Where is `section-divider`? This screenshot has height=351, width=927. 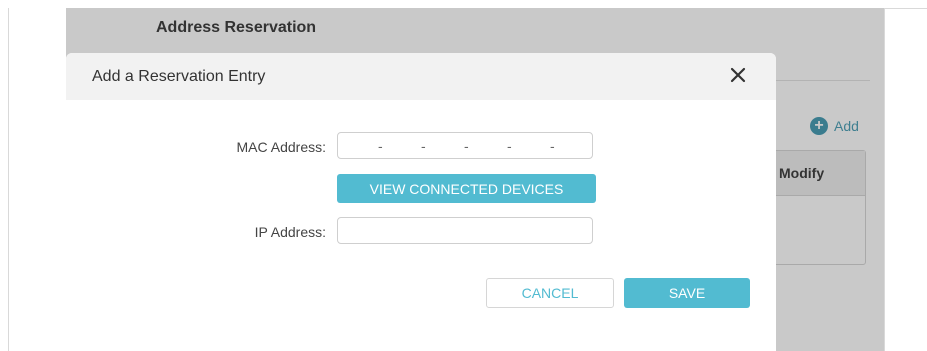 section-divider is located at coordinates (821, 80).